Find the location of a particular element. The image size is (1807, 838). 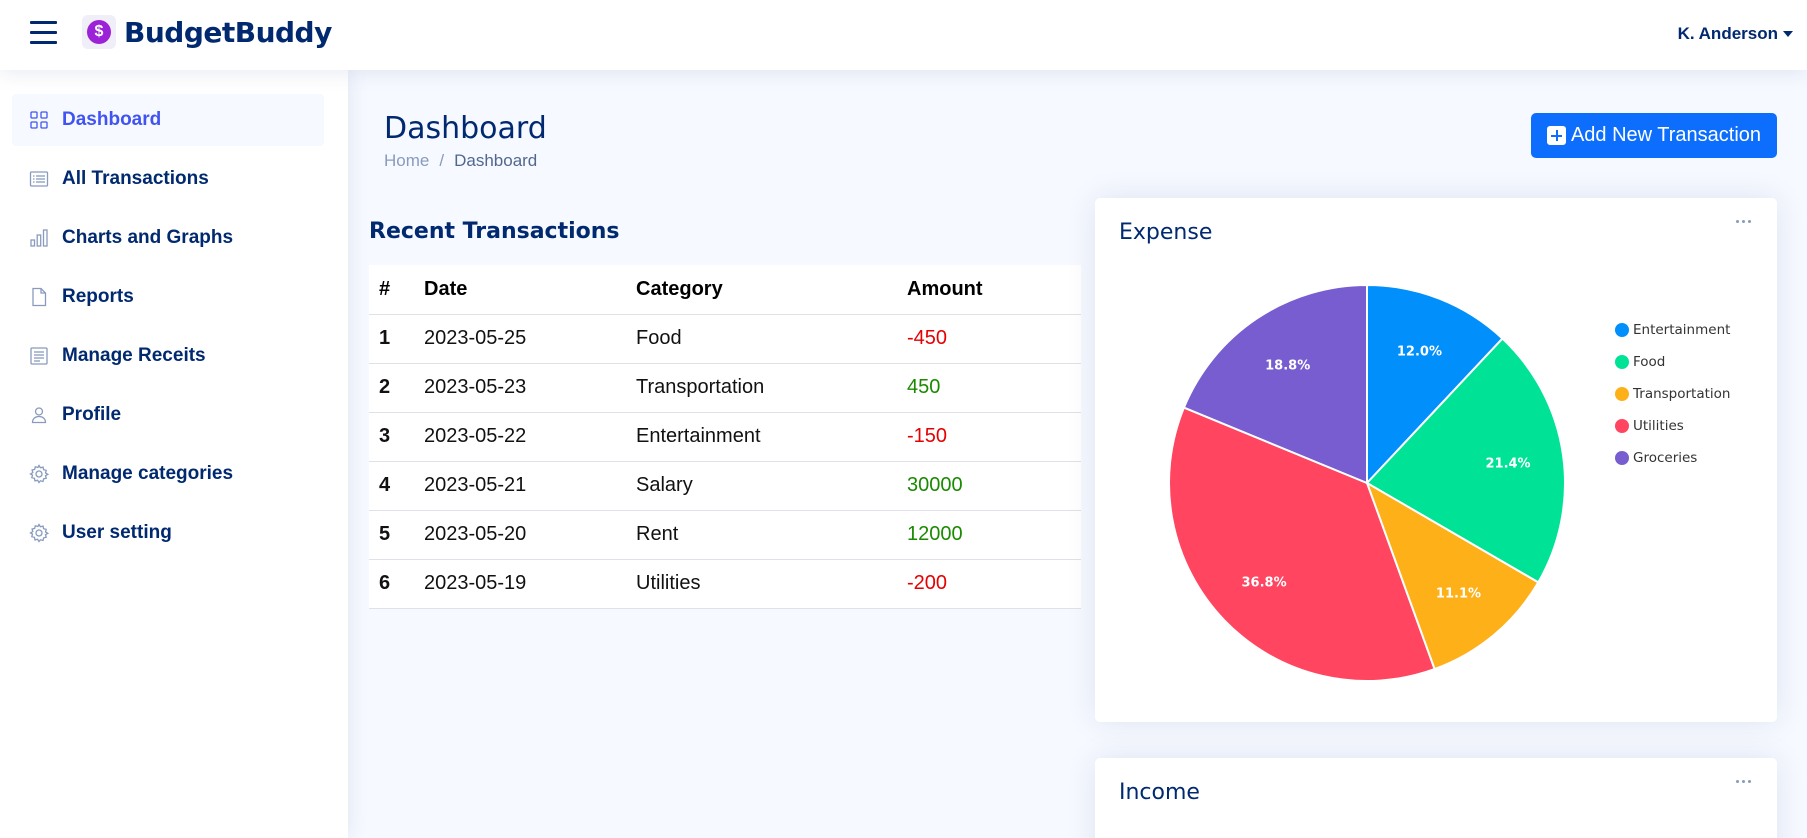

add-transaction-button: Add New Transaction is located at coordinates (1654, 135).